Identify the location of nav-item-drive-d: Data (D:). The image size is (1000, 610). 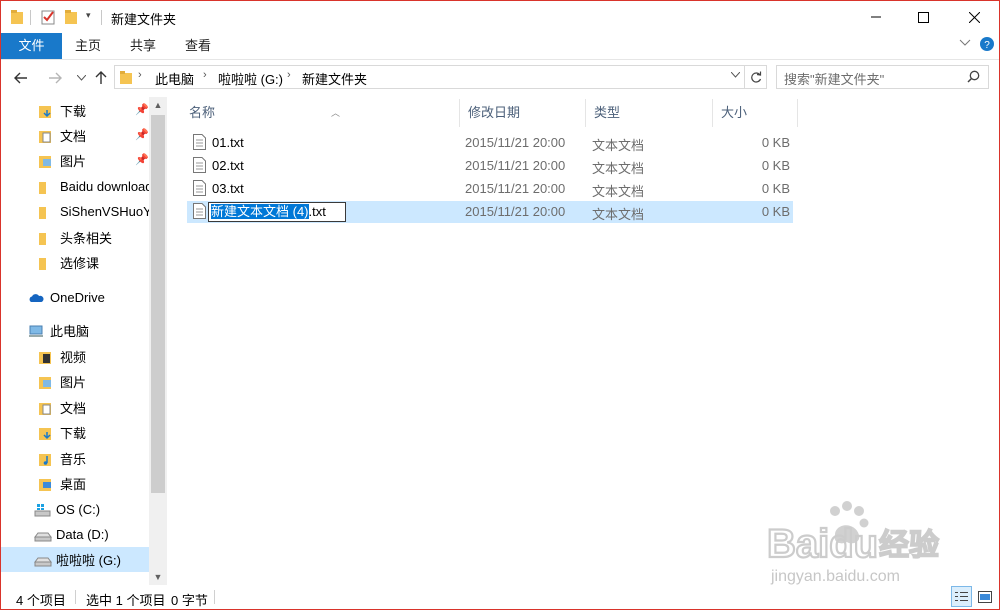
(75, 534).